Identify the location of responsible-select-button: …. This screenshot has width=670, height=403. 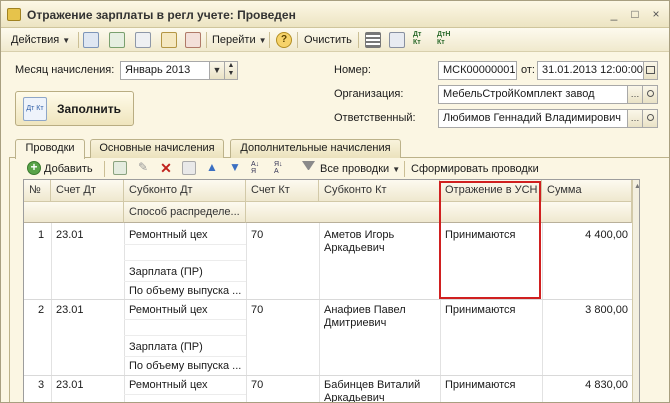
(635, 118).